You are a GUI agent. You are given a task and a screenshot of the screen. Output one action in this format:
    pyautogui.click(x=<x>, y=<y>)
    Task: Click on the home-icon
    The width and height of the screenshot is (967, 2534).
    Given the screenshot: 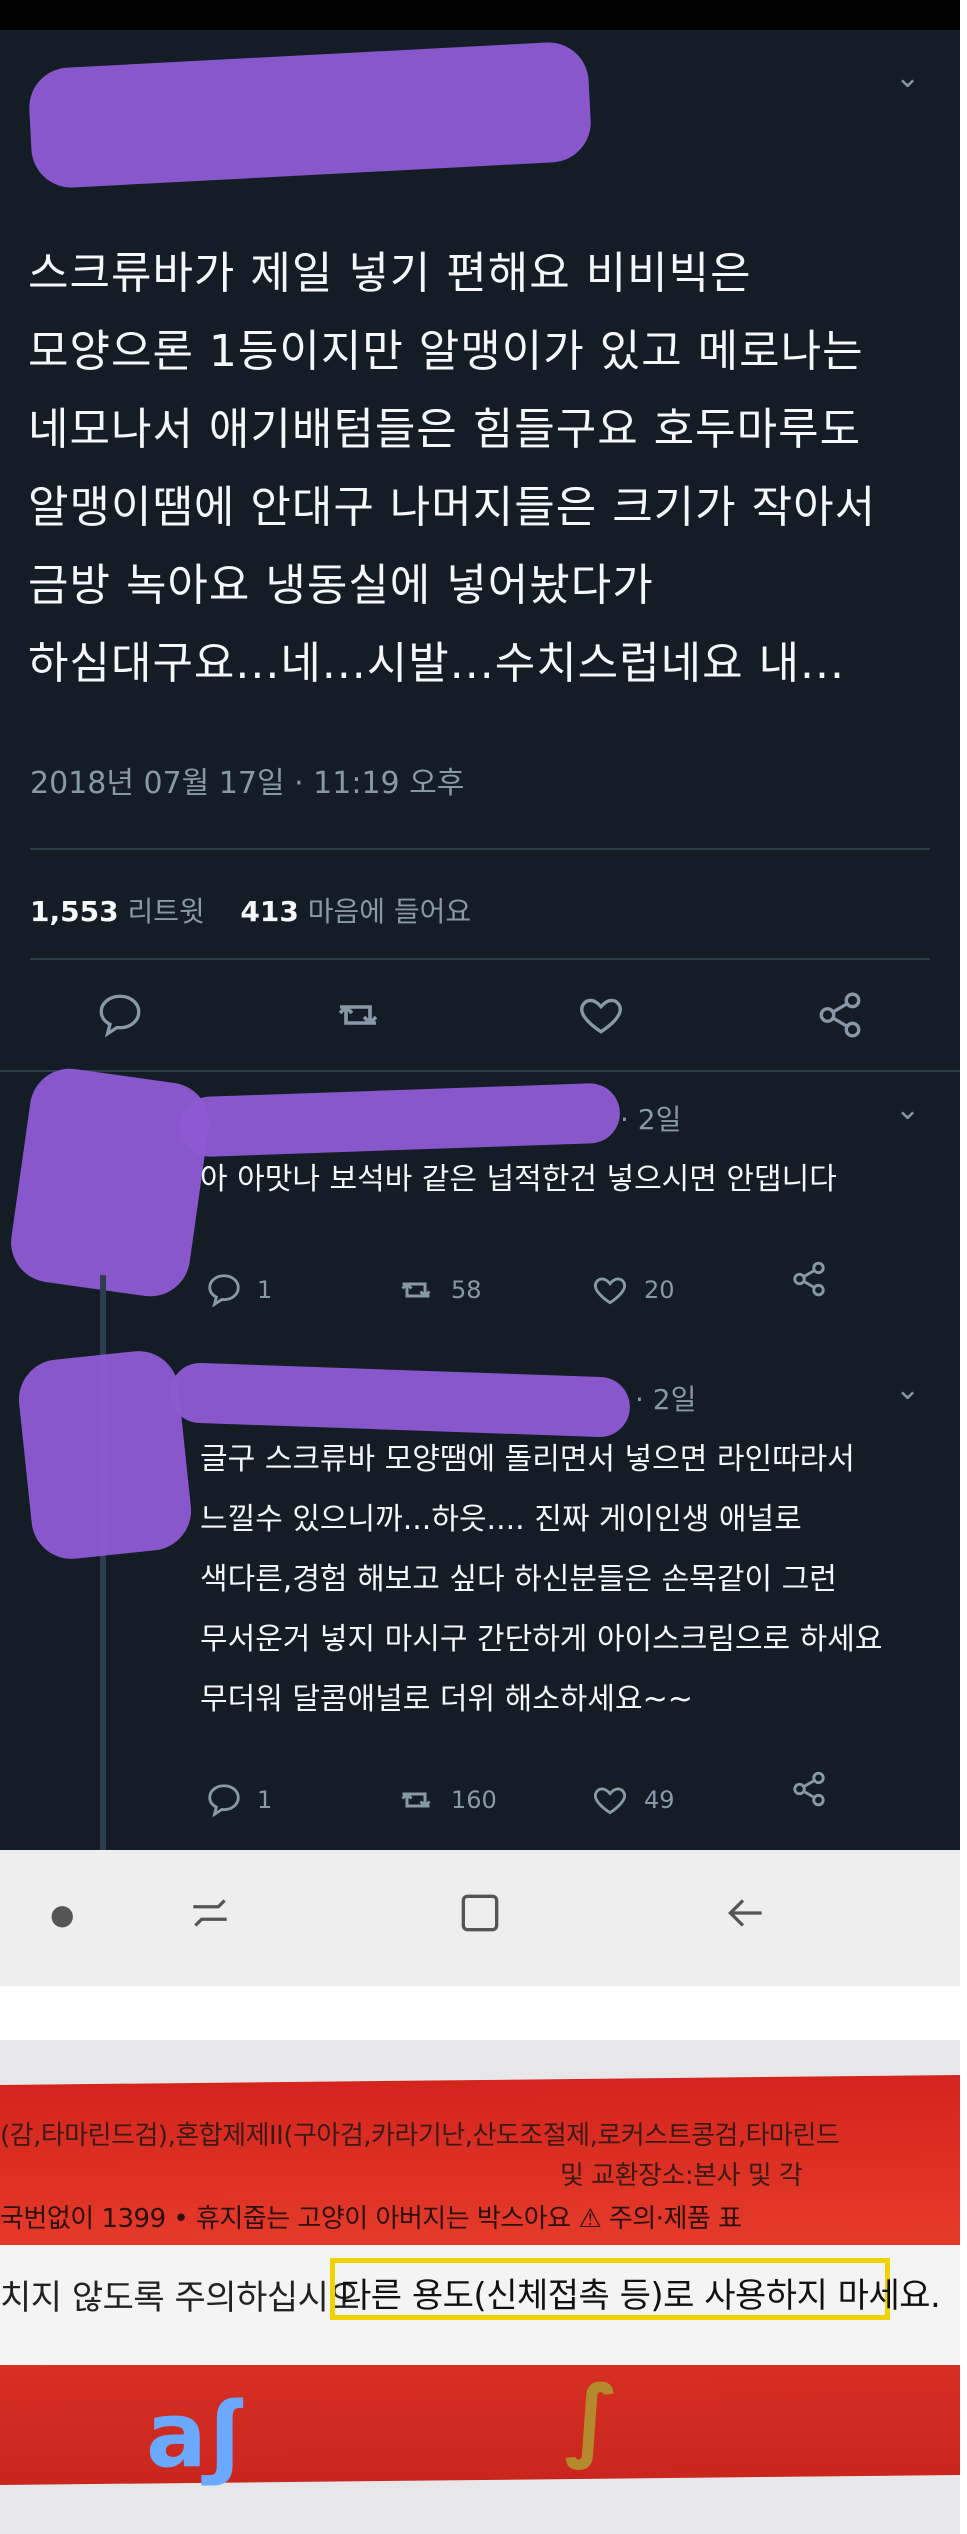 What is the action you would take?
    pyautogui.click(x=480, y=1918)
    